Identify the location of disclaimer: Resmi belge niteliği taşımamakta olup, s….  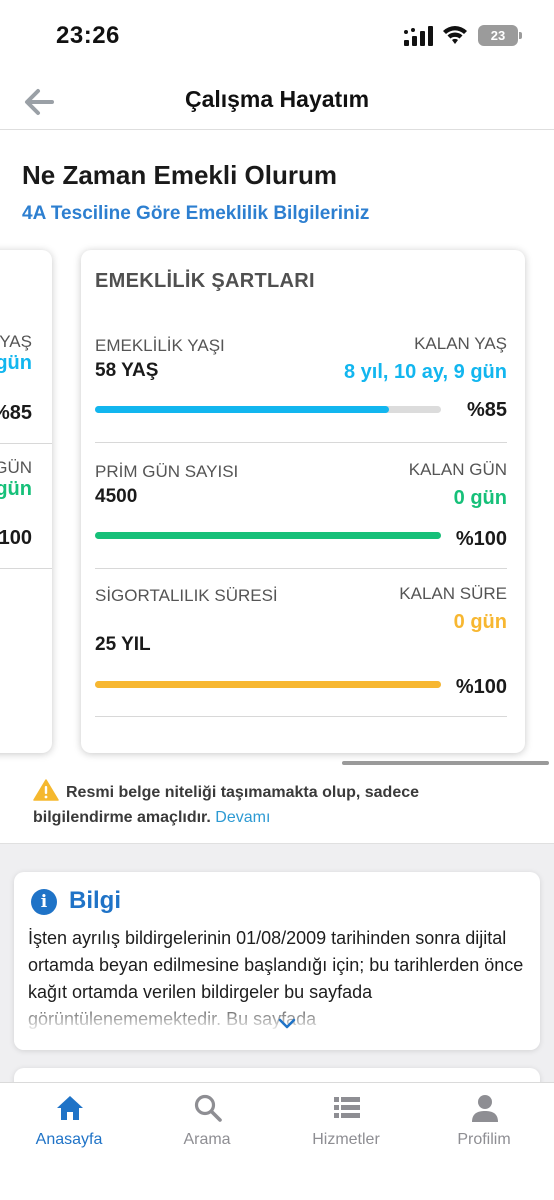
(278, 805).